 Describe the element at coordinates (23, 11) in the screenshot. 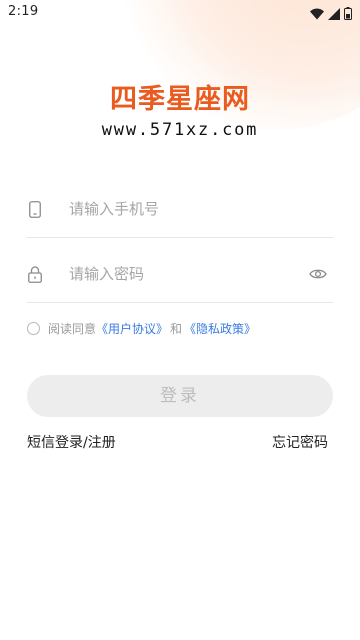

I see `status-time: 2:19` at that location.